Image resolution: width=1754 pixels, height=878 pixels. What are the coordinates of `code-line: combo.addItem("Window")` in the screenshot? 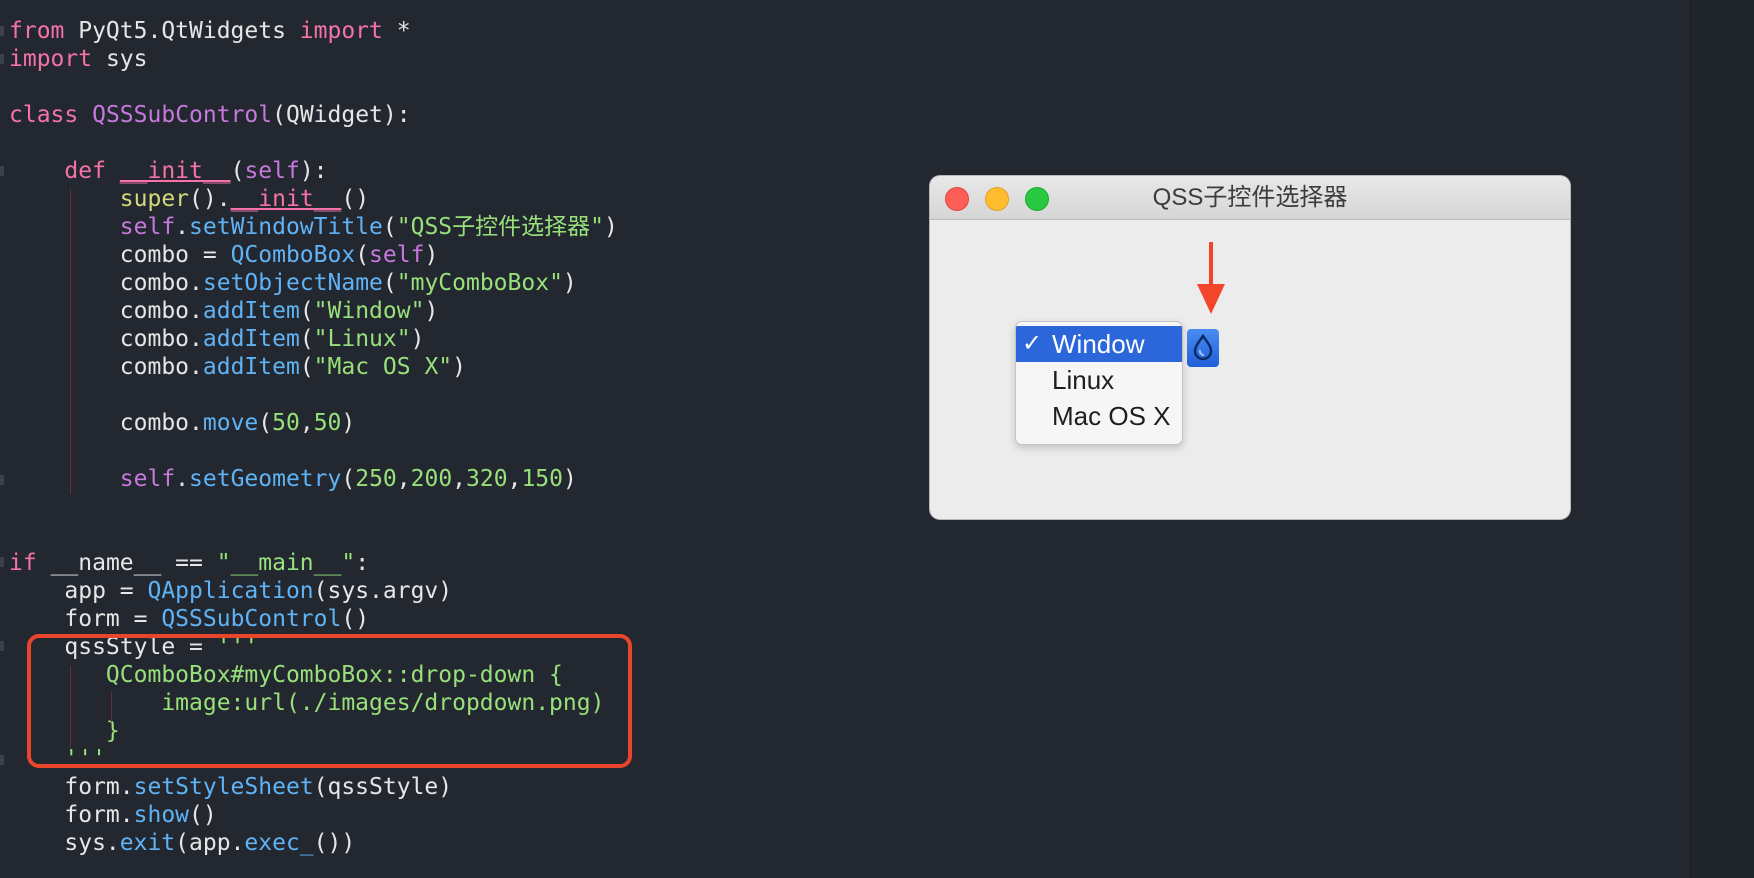 It's located at (224, 311).